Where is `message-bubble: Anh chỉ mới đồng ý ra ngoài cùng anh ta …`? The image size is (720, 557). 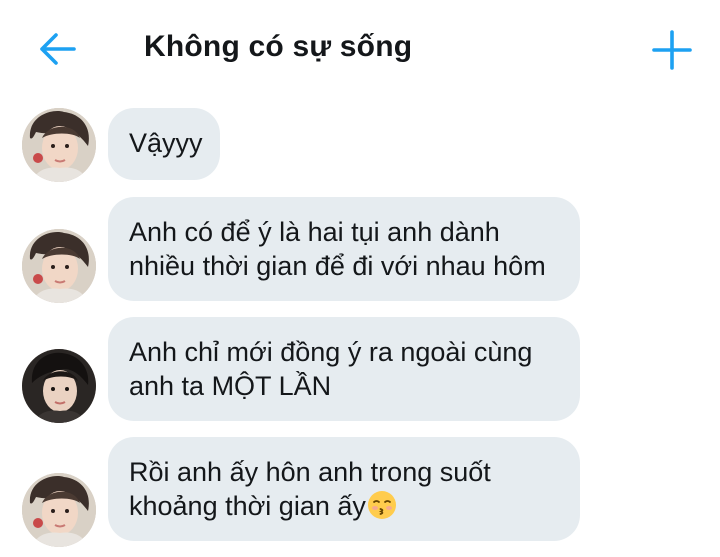 message-bubble: Anh chỉ mới đồng ý ra ngoài cùng anh ta … is located at coordinates (344, 369).